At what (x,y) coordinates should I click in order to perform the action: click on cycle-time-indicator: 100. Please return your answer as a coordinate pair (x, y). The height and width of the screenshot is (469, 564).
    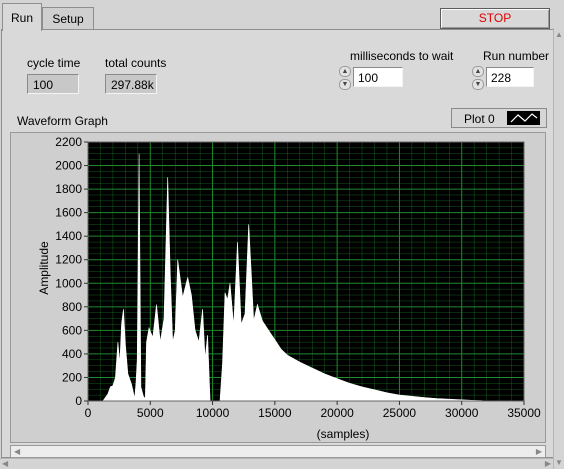
    Looking at the image, I should click on (53, 84).